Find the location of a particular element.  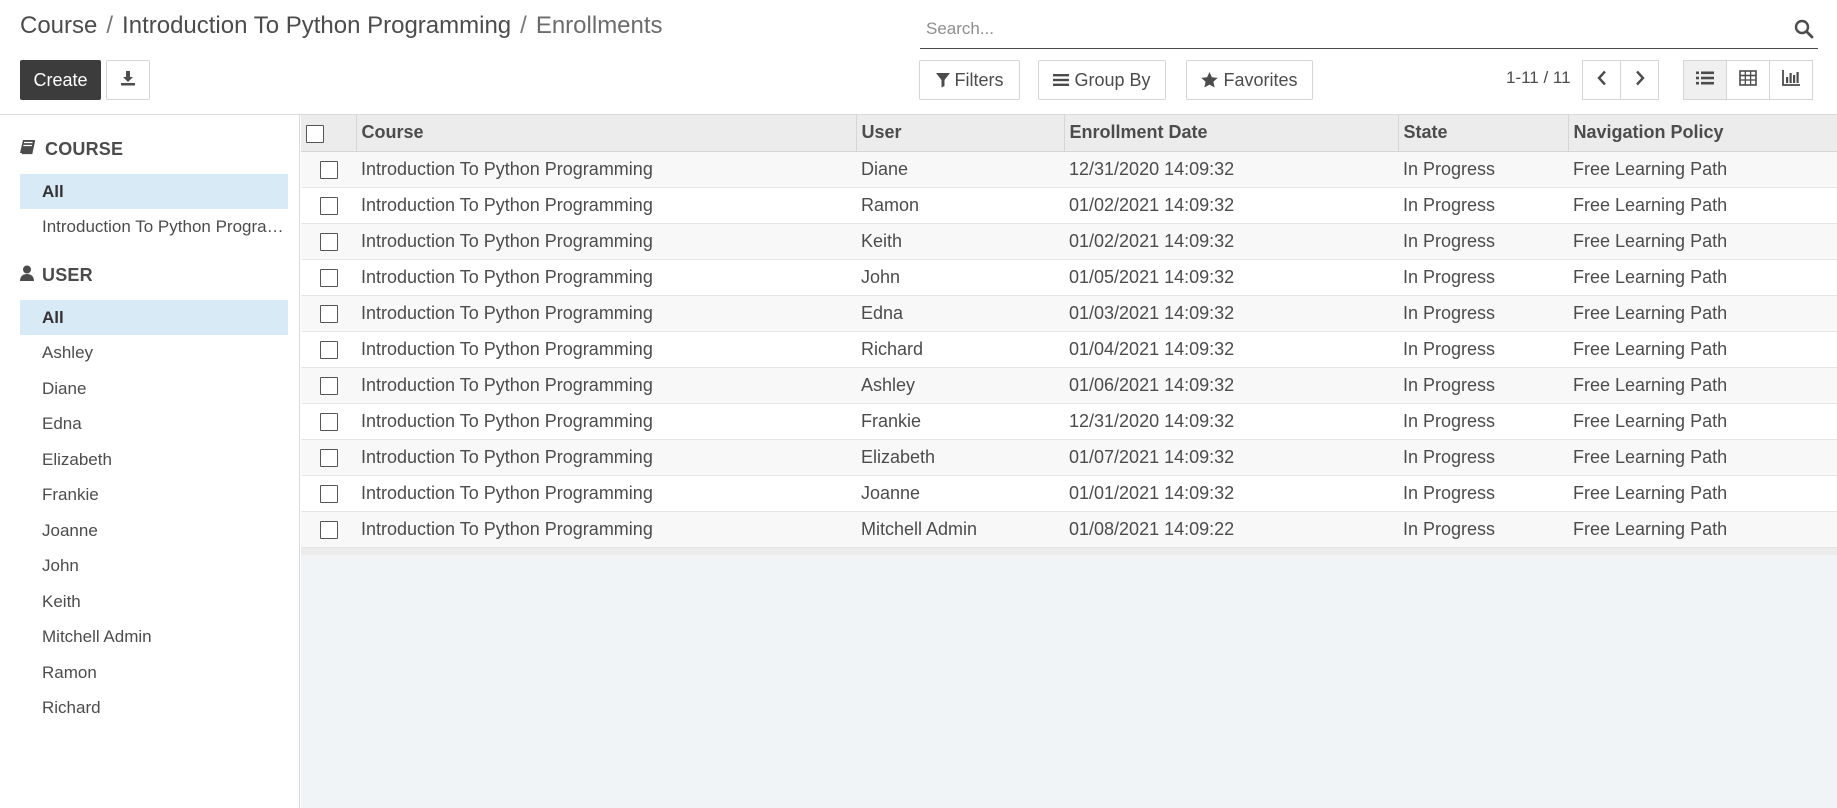

cell-user: John is located at coordinates (960, 277).